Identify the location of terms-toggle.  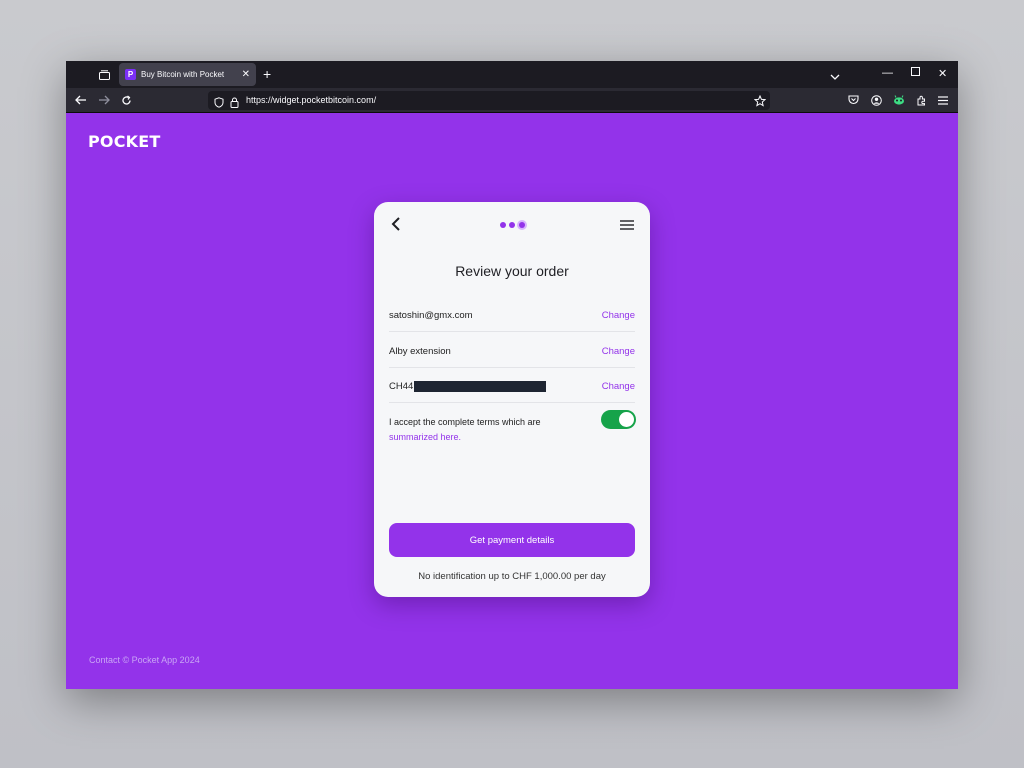
(618, 419).